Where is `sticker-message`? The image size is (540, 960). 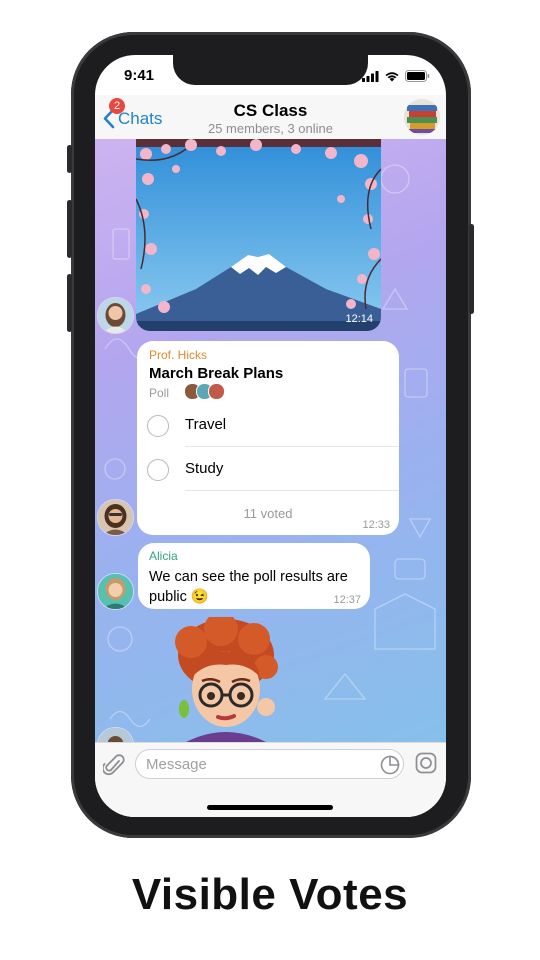
sticker-message is located at coordinates (226, 677).